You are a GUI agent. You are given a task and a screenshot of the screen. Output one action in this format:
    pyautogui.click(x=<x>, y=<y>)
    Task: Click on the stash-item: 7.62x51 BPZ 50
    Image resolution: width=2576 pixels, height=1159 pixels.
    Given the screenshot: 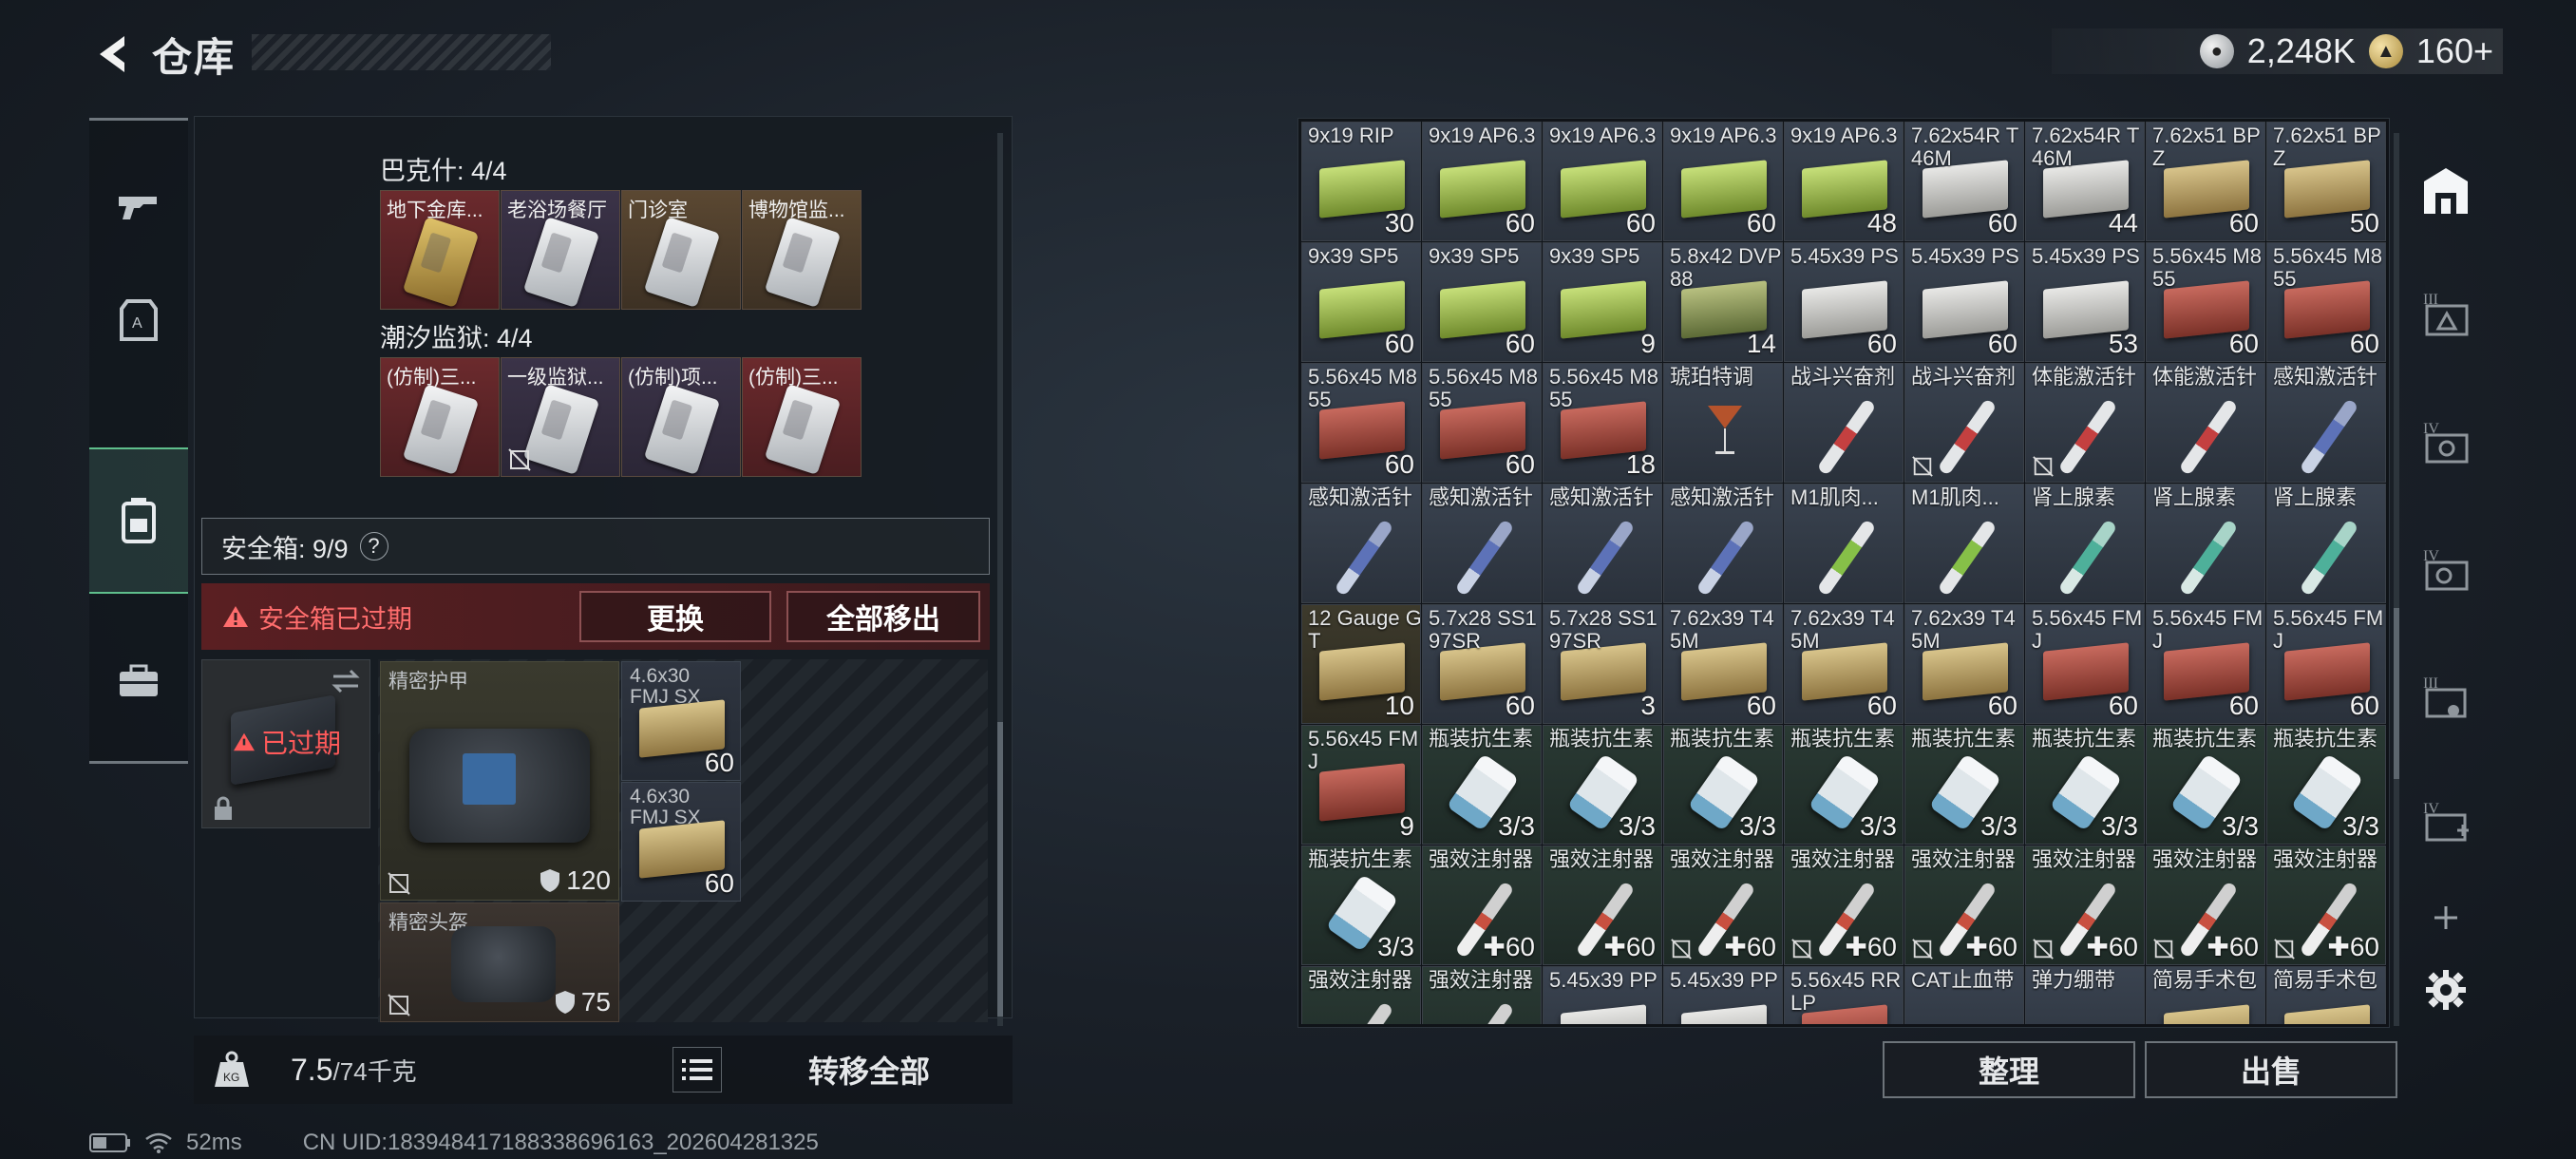 What is the action you would take?
    pyautogui.click(x=2326, y=181)
    